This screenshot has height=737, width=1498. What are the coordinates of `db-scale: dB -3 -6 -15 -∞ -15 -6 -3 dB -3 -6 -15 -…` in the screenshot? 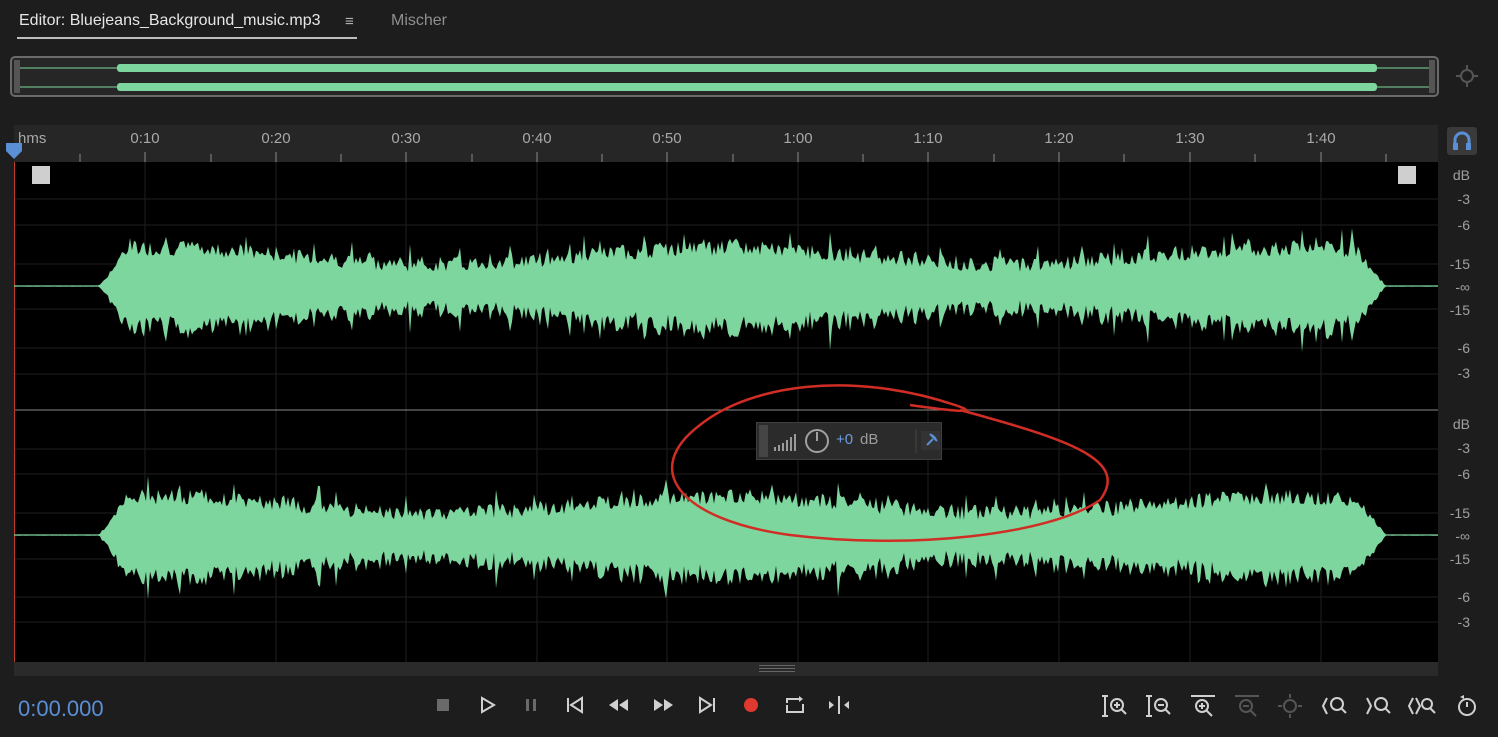 It's located at (1468, 412).